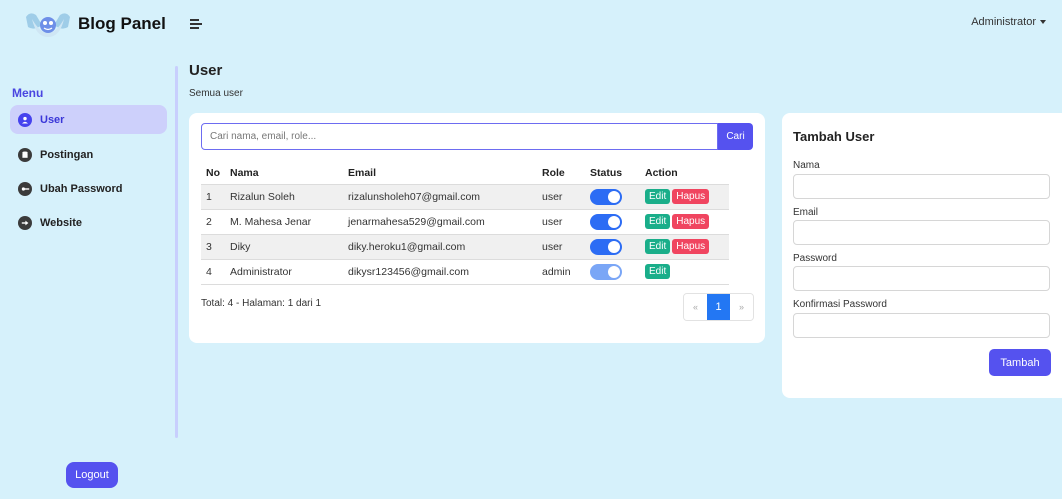 The height and width of the screenshot is (499, 1062). I want to click on cell-no: 2, so click(213, 221).